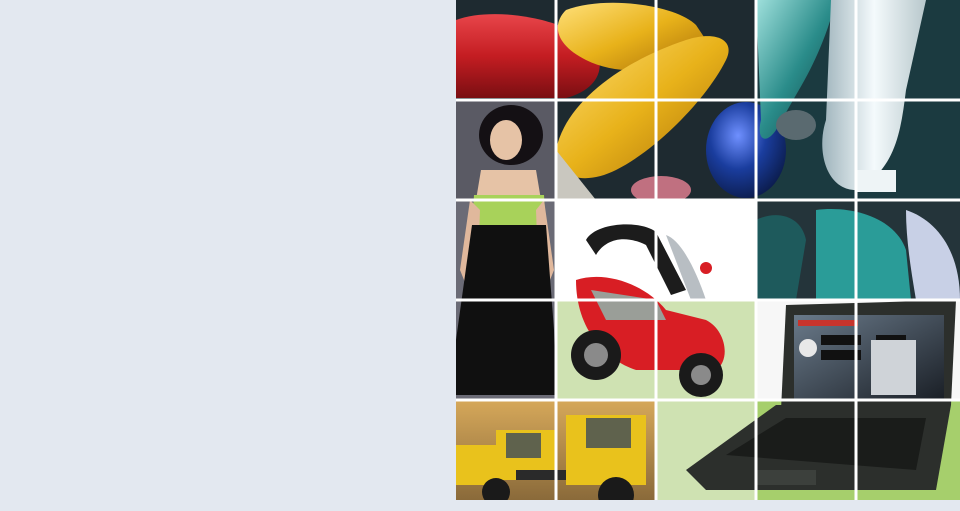 The height and width of the screenshot is (511, 960). Describe the element at coordinates (480, 505) in the screenshot. I see `bottom-strip` at that location.